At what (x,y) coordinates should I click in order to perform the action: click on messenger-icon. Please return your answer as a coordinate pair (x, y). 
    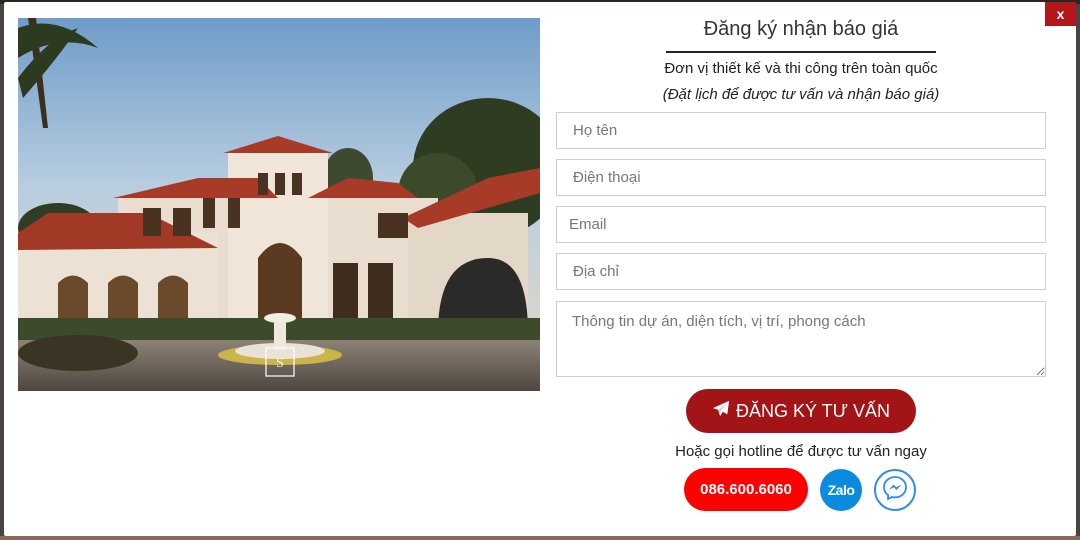
    Looking at the image, I should click on (895, 490).